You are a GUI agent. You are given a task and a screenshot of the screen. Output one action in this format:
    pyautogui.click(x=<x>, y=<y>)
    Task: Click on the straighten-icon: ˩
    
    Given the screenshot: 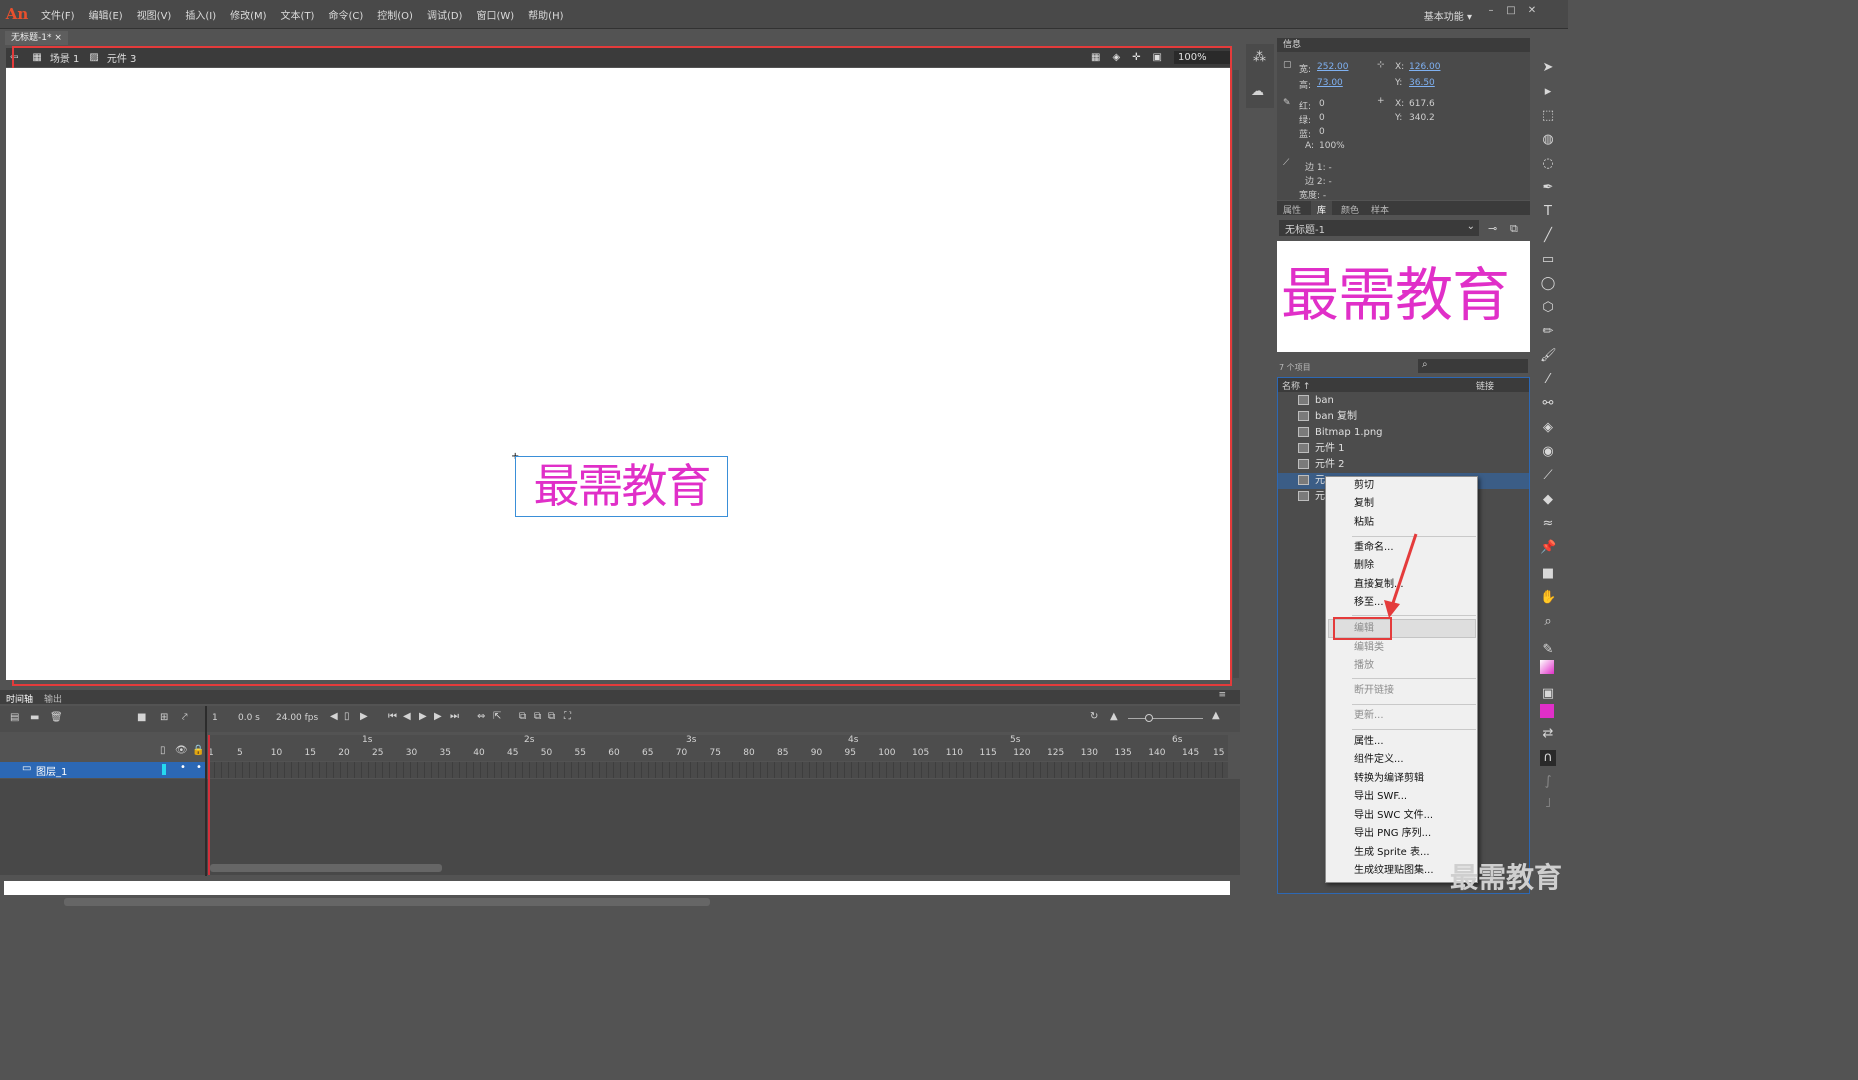 What is the action you would take?
    pyautogui.click(x=1548, y=804)
    